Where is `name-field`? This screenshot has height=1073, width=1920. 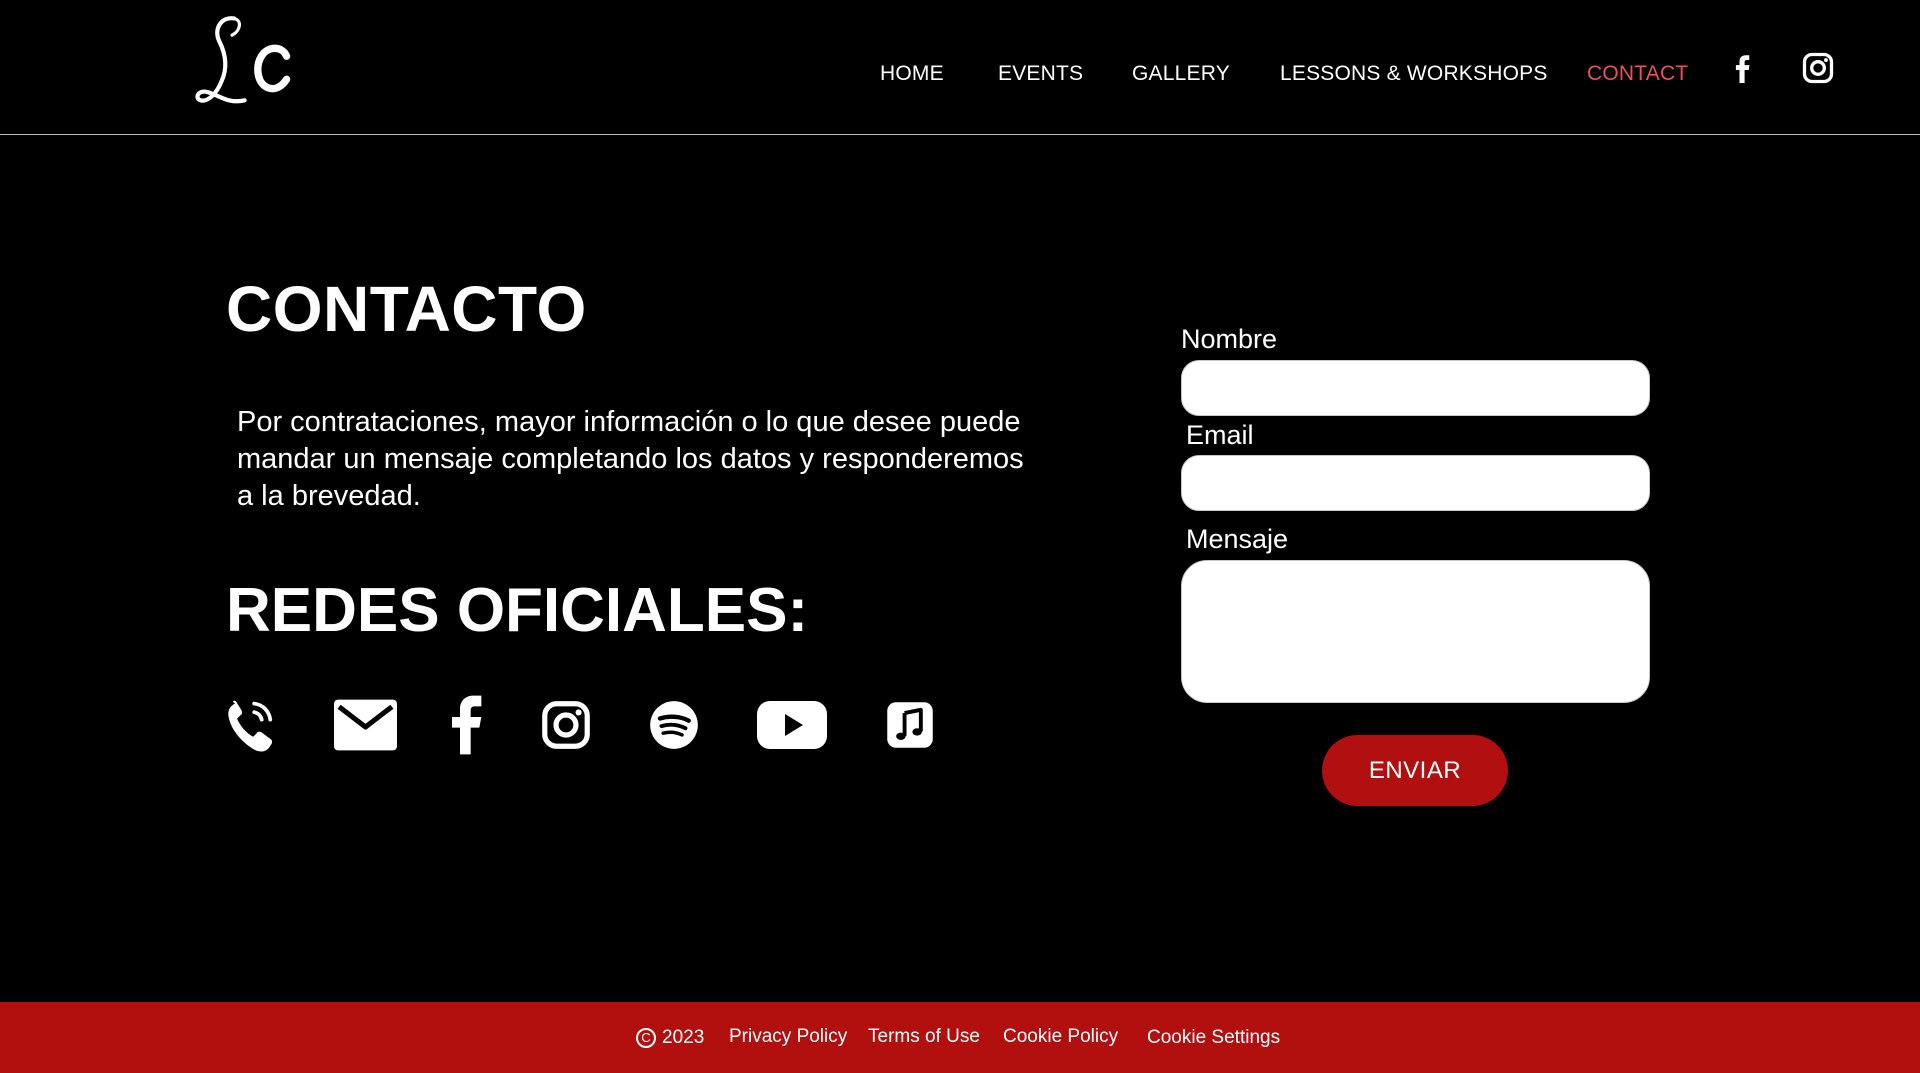 name-field is located at coordinates (1415, 388).